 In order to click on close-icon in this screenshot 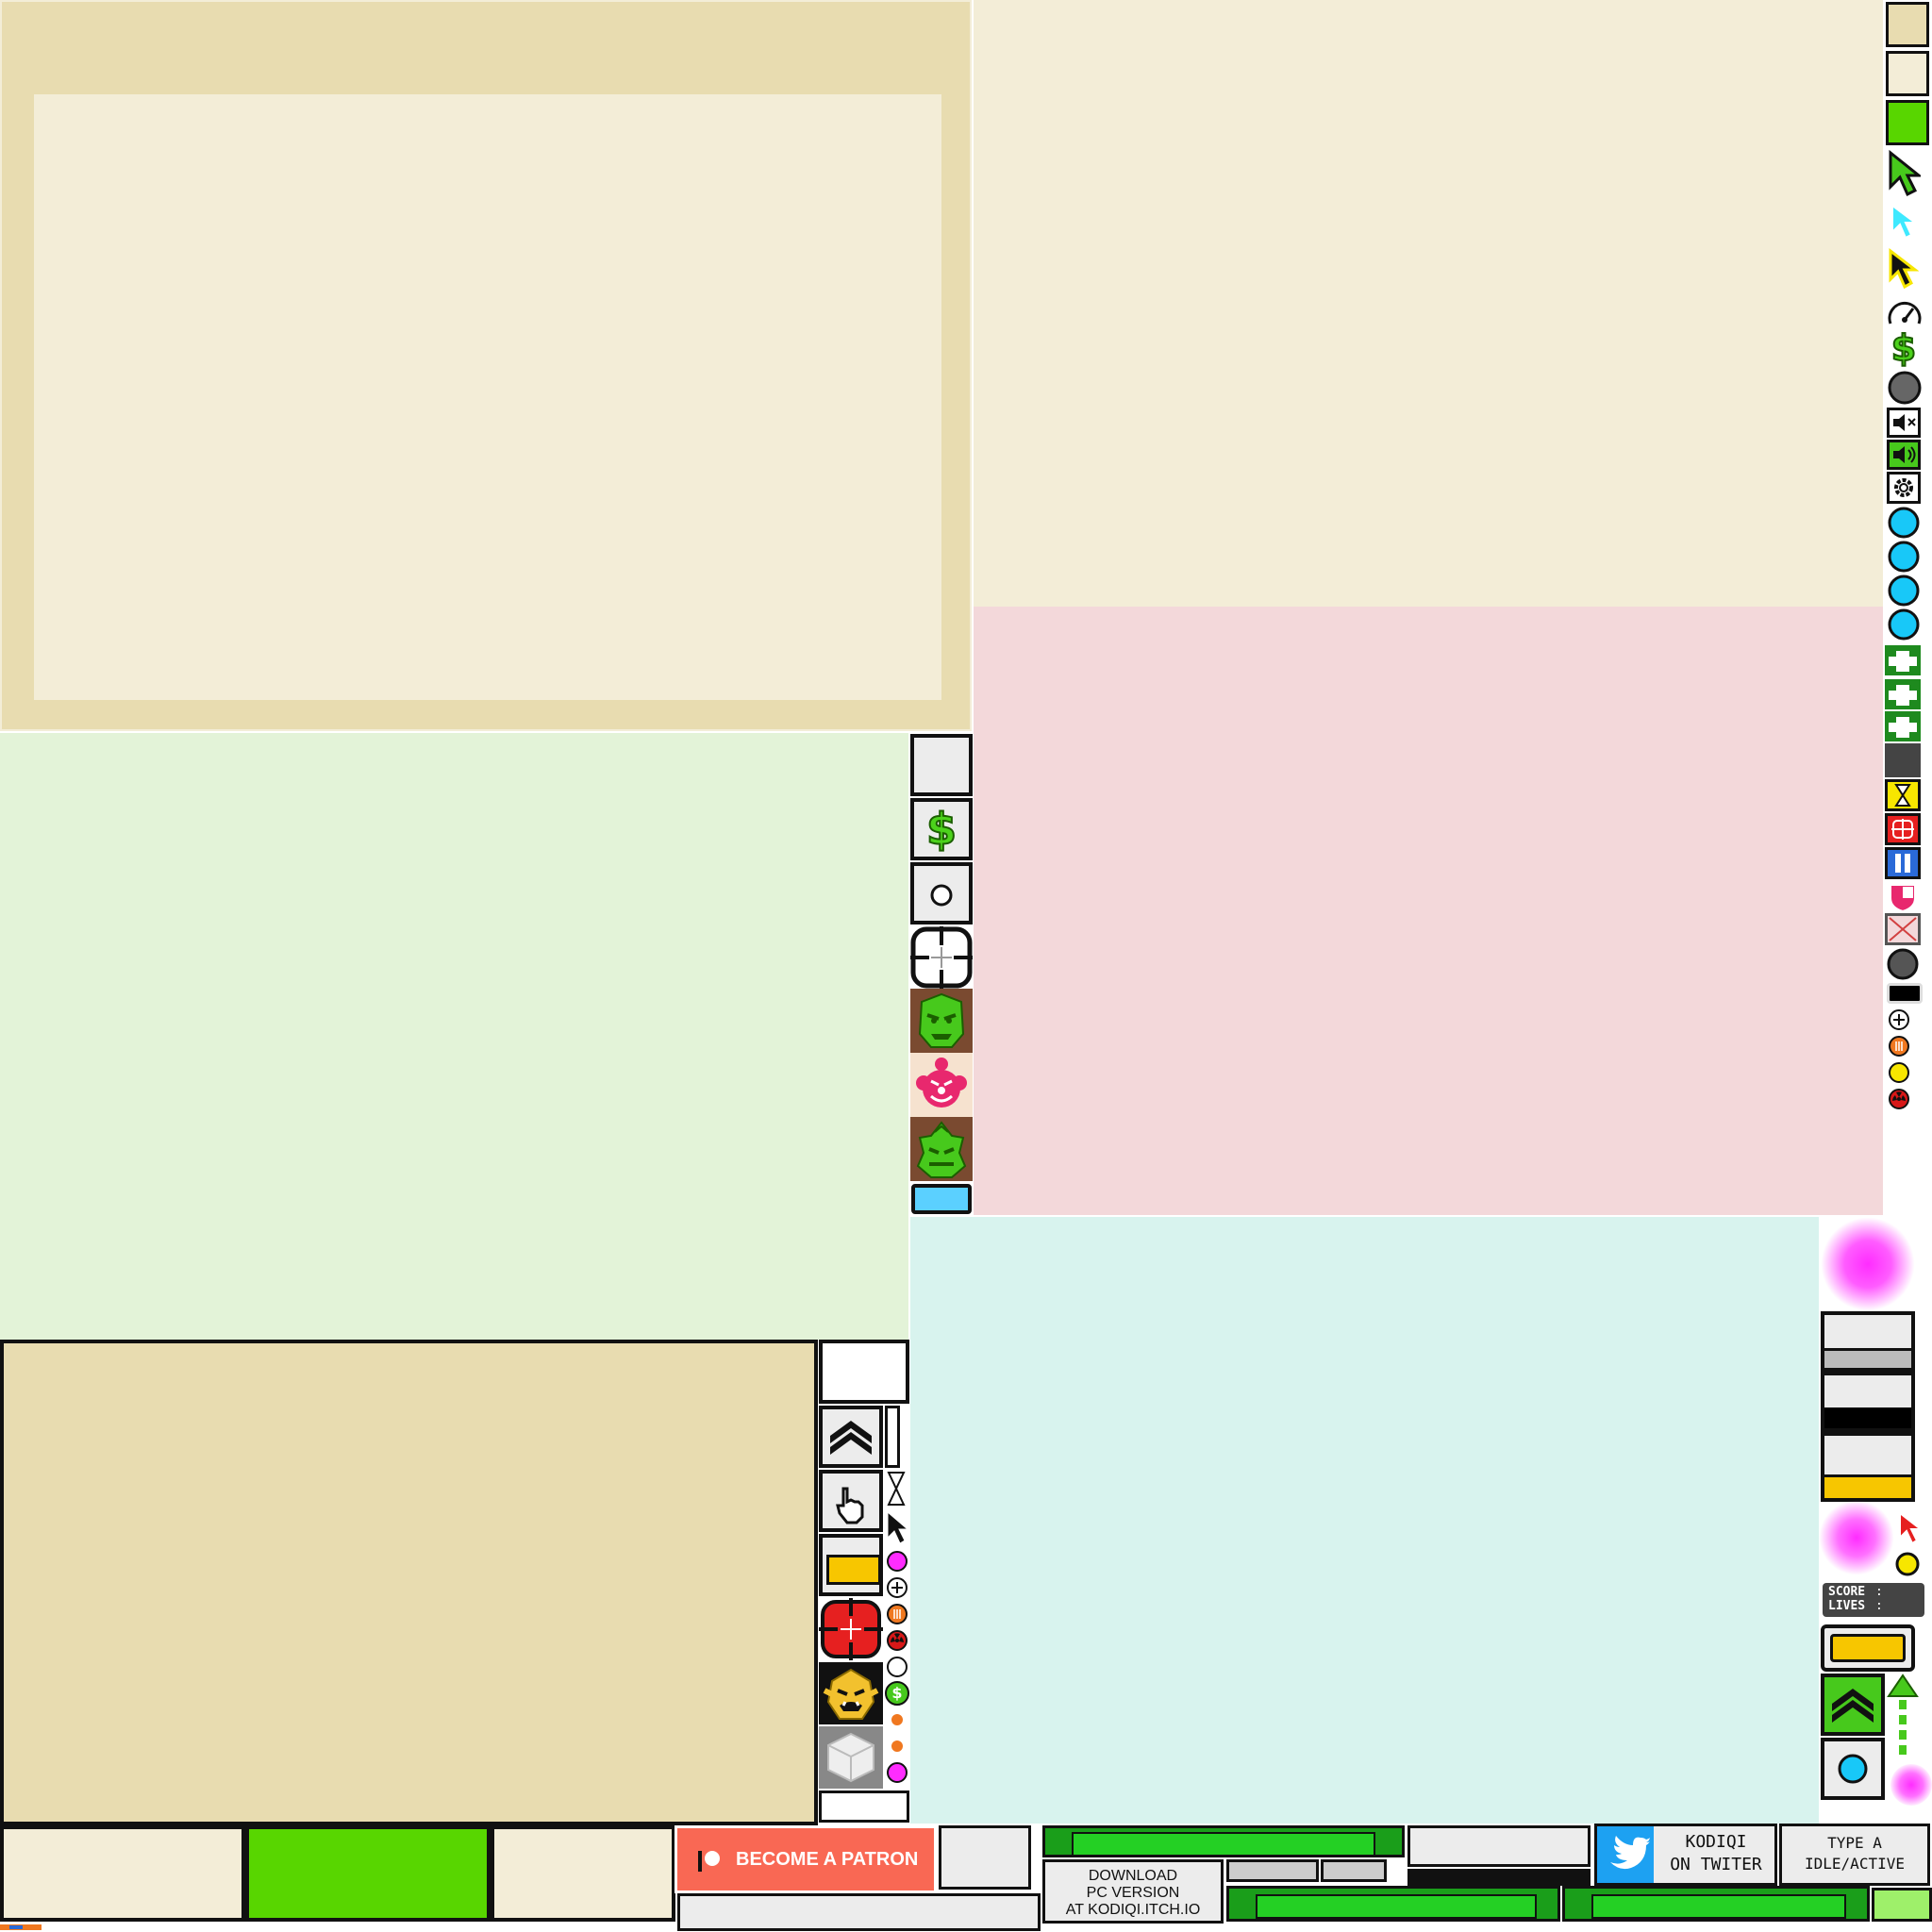, I will do `click(1903, 929)`.